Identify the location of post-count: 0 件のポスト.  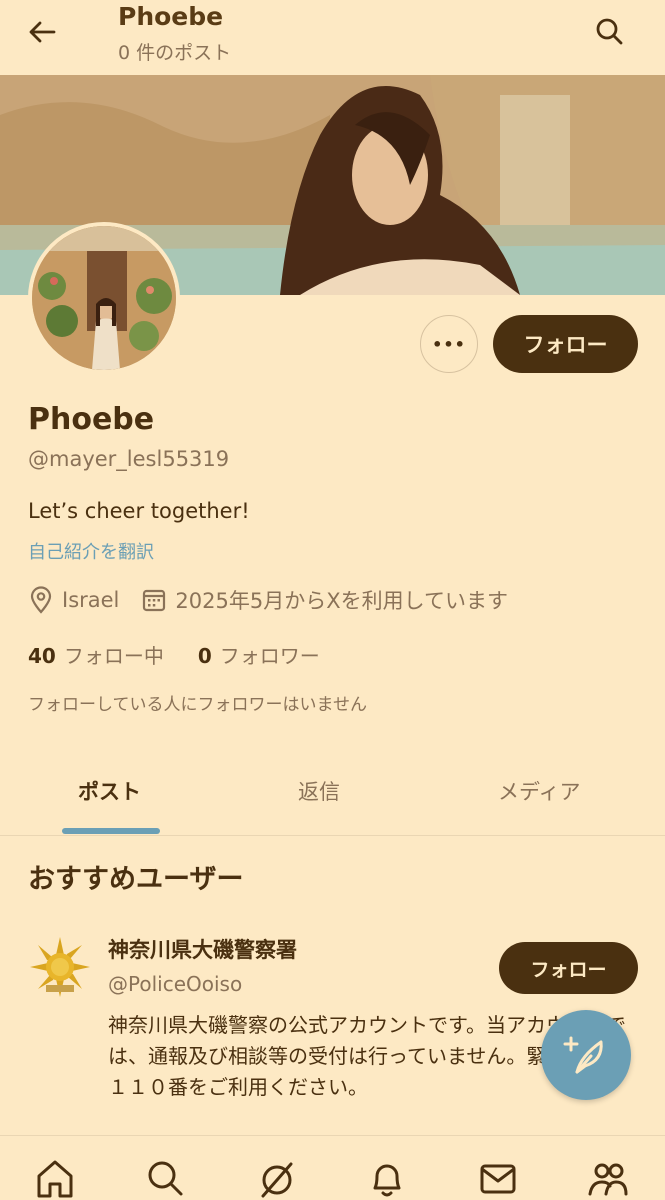
(175, 53).